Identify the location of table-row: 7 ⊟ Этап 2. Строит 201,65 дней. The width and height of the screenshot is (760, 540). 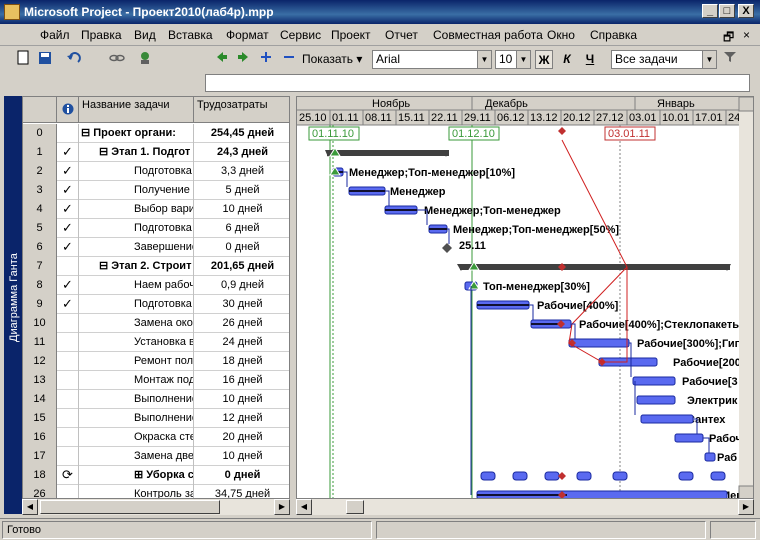
(156, 266).